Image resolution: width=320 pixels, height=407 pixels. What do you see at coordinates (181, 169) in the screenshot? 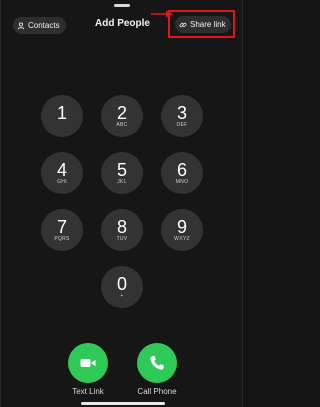
I see `key-digit: 6` at bounding box center [181, 169].